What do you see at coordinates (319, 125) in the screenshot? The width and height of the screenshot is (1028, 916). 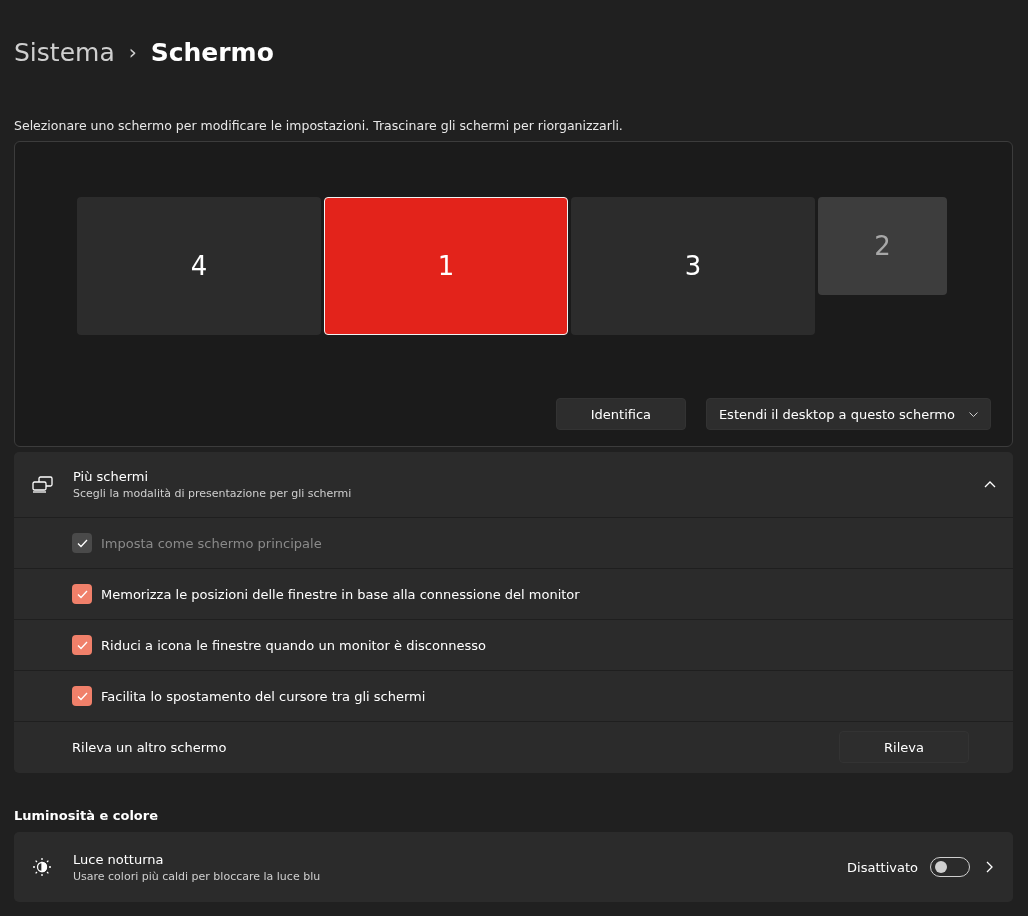 I see `instruction-text: Selezionare uno schermo per modificare le impostazioni. Trascinare gli schermi per riorganizzarli.` at bounding box center [319, 125].